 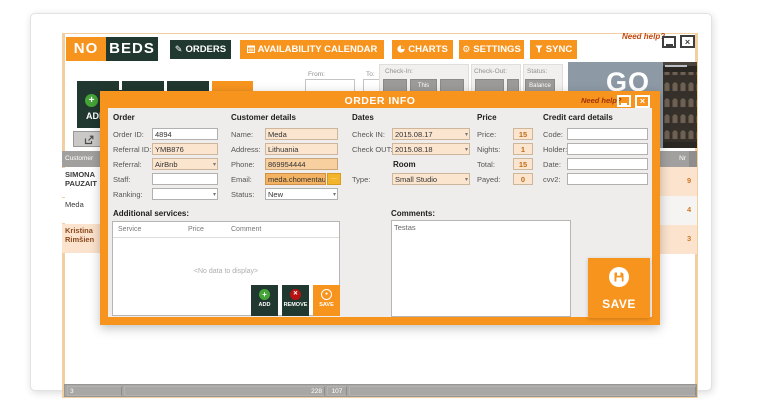 I want to click on checkin-label: Check-In:, so click(x=399, y=71).